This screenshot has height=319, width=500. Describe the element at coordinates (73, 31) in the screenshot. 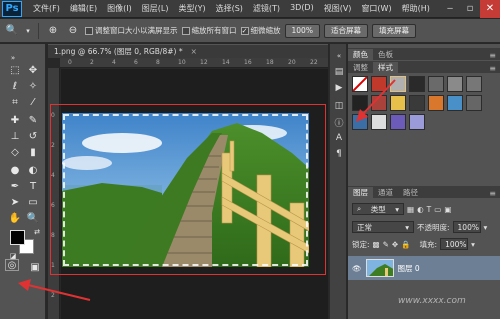

I see `zoom-out-icon: ⊖` at that location.